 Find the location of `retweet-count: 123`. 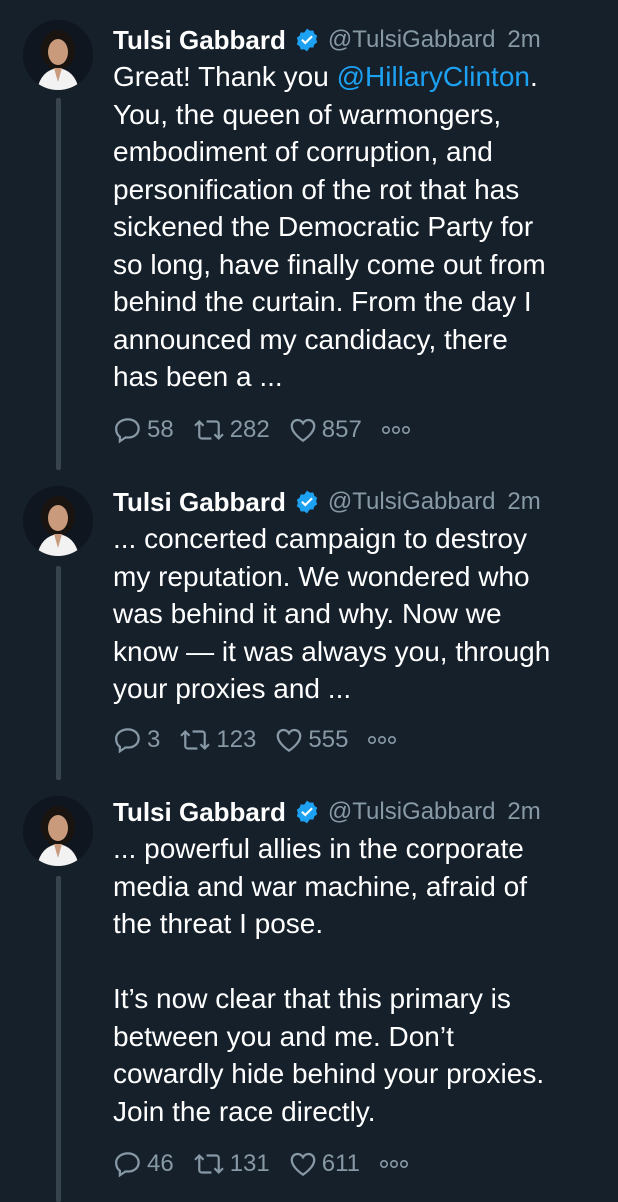

retweet-count: 123 is located at coordinates (236, 739).